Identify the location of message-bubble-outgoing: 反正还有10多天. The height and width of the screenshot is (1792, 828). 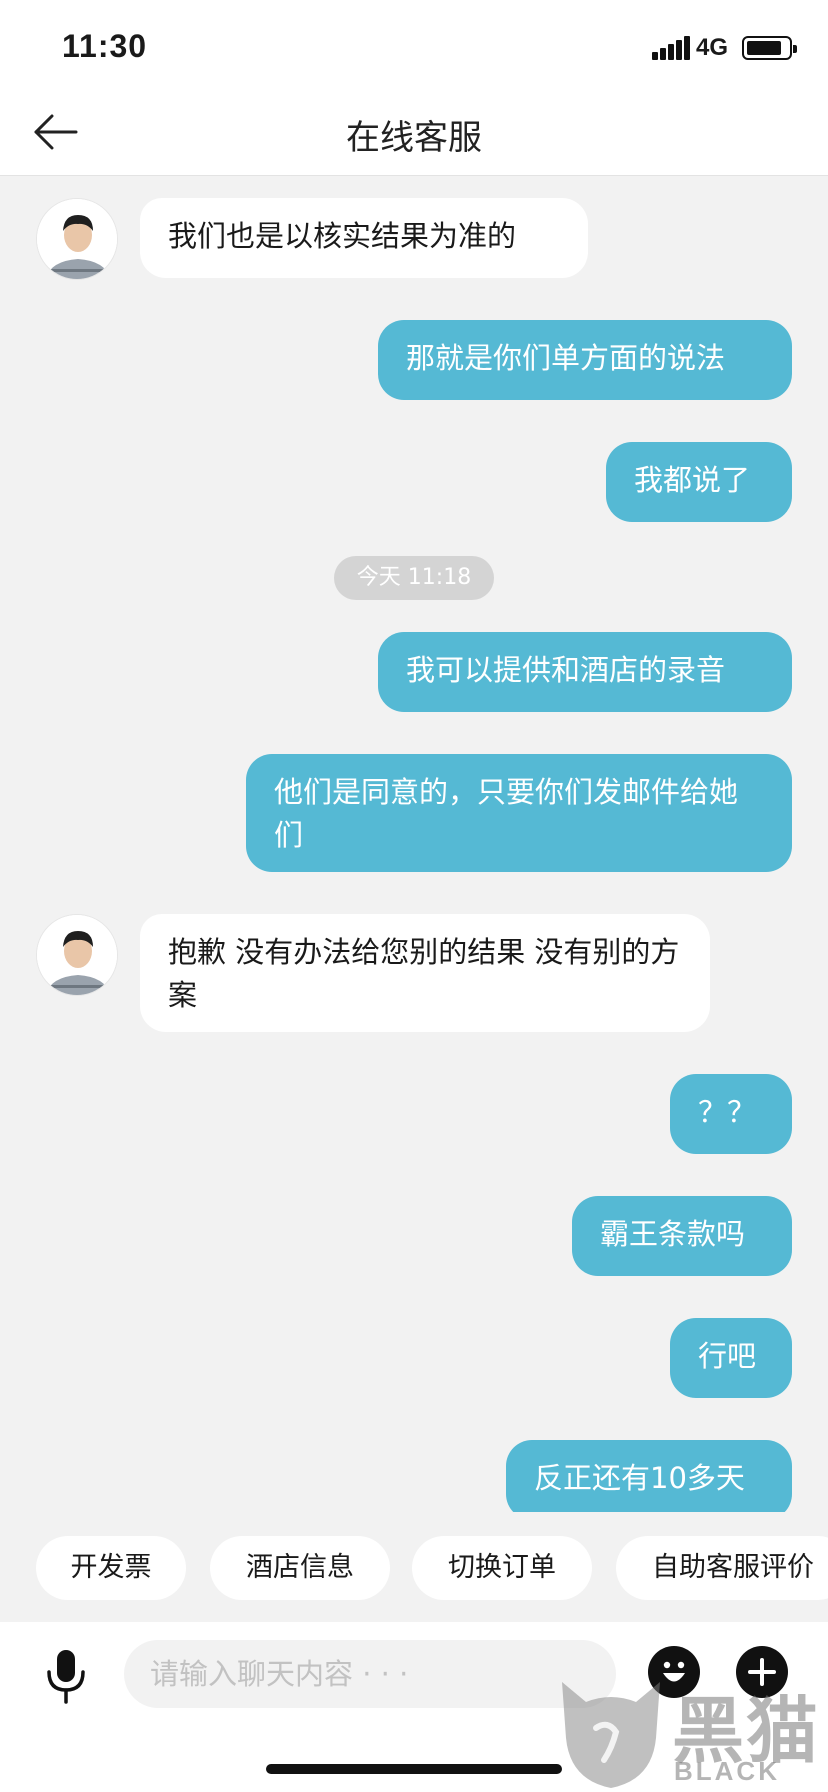
(649, 1480).